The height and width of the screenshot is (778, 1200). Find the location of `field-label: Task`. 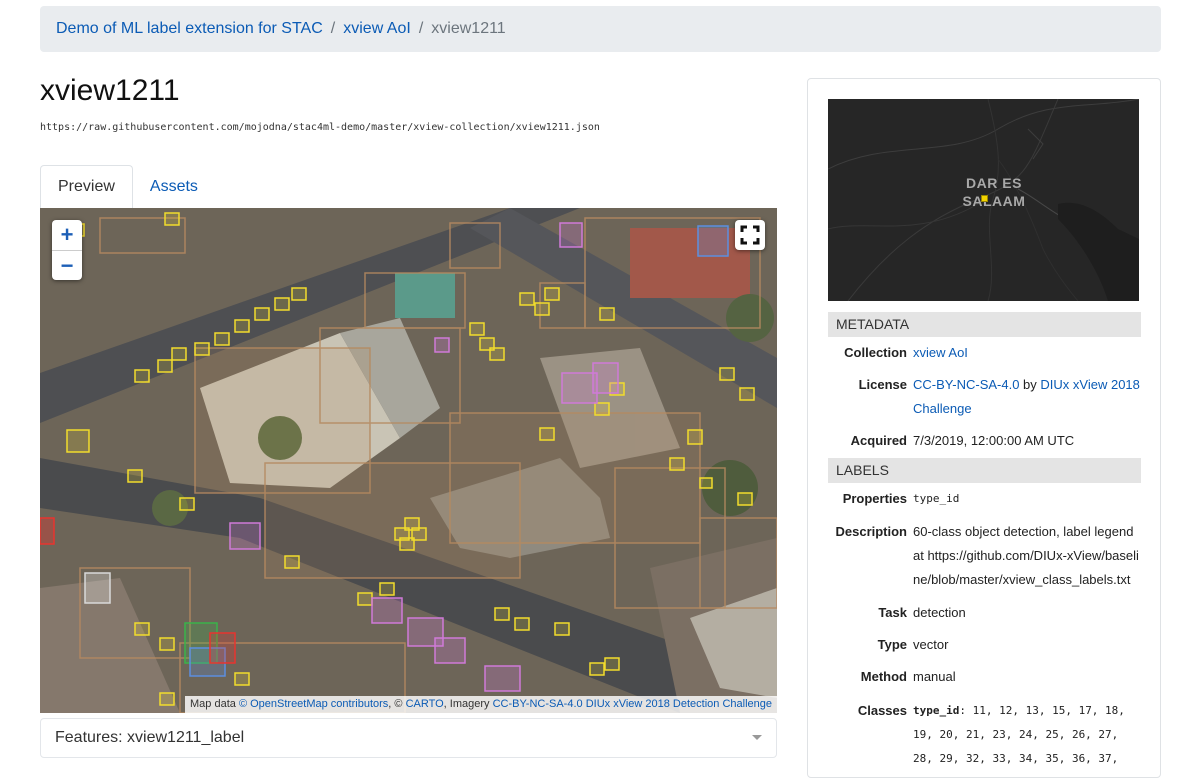

field-label: Task is located at coordinates (892, 612).